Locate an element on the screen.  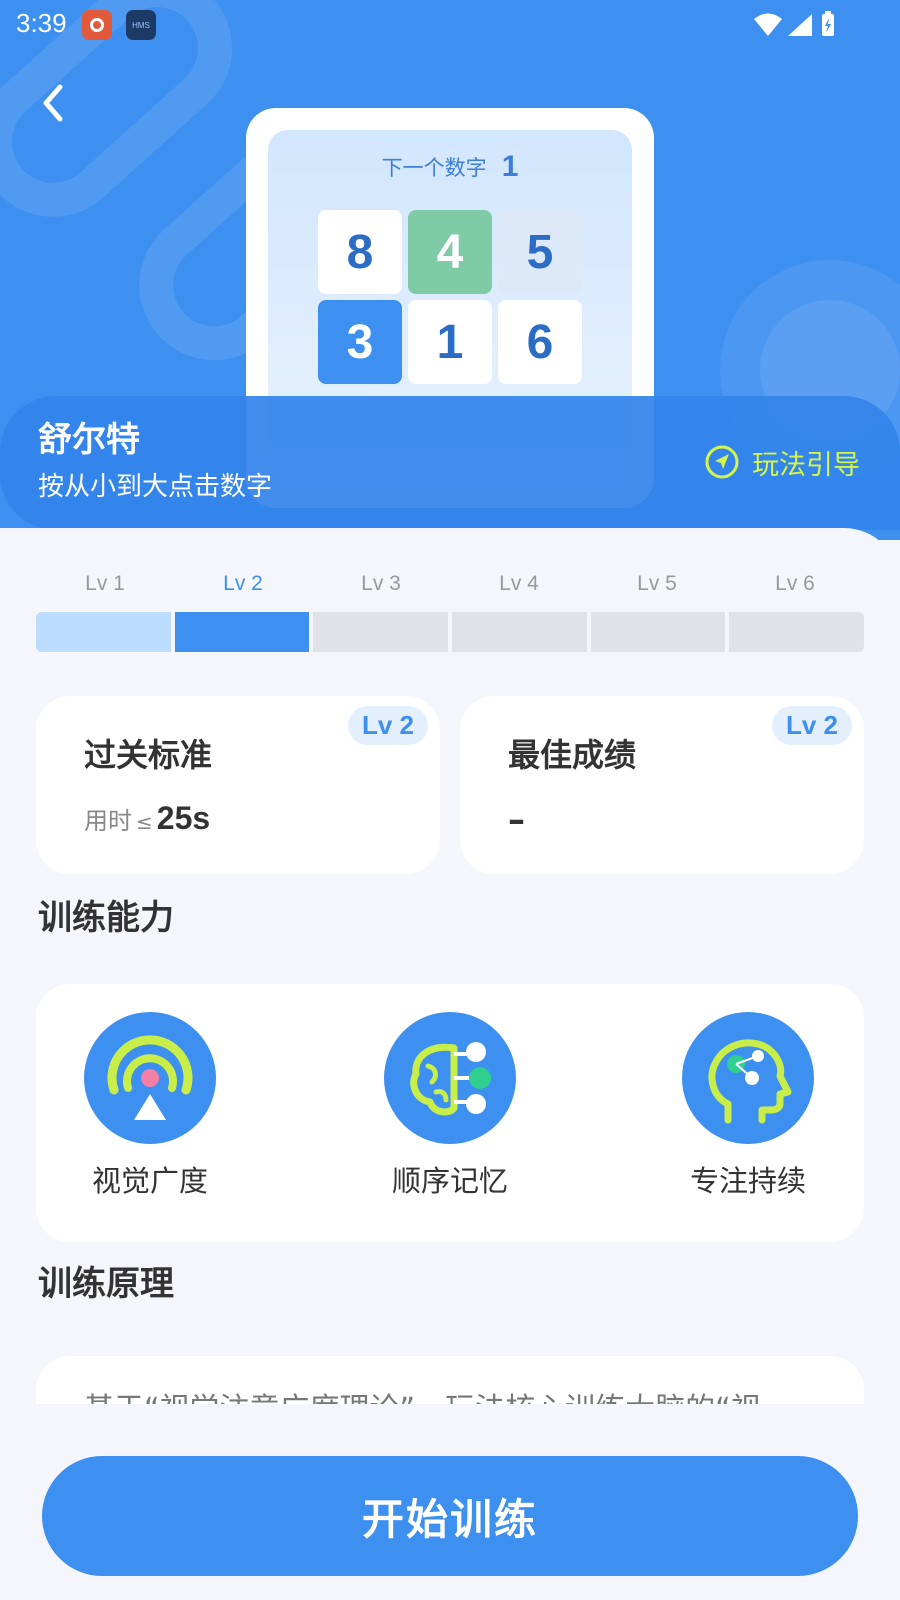
game-subtitle: 按从小到大点击数字 is located at coordinates (155, 487).